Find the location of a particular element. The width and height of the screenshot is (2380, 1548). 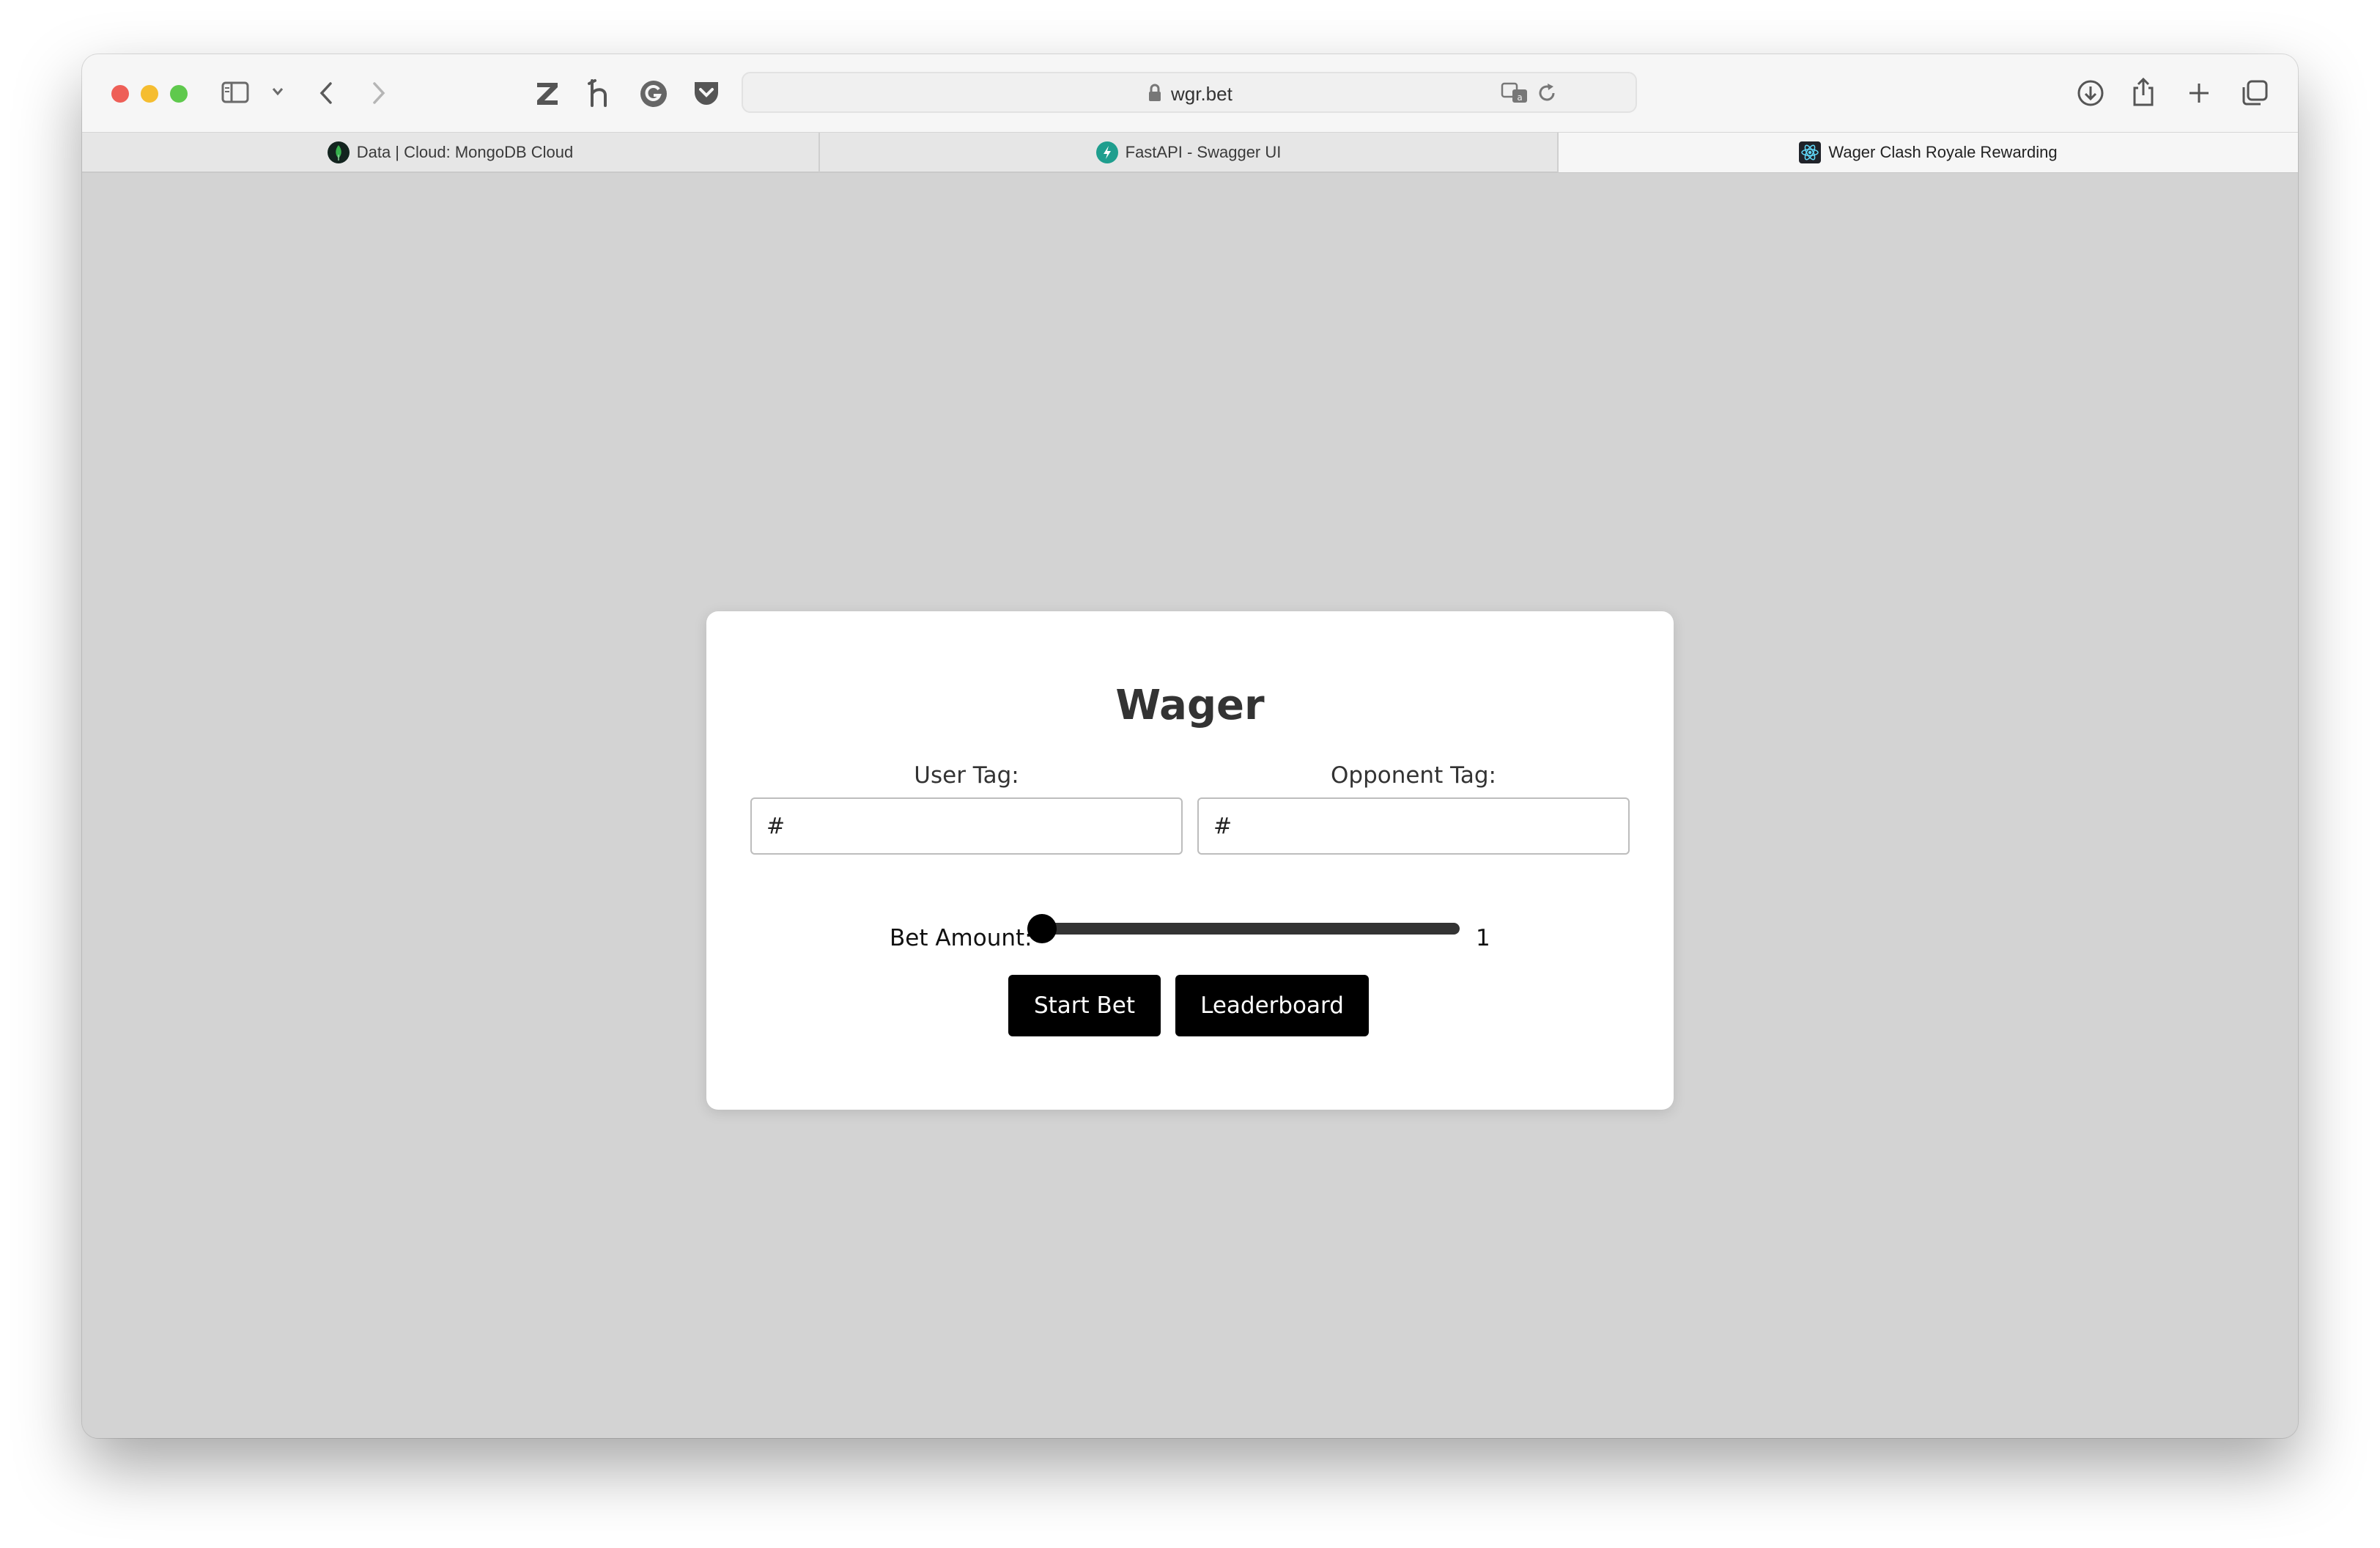

share-icon is located at coordinates (2143, 91).